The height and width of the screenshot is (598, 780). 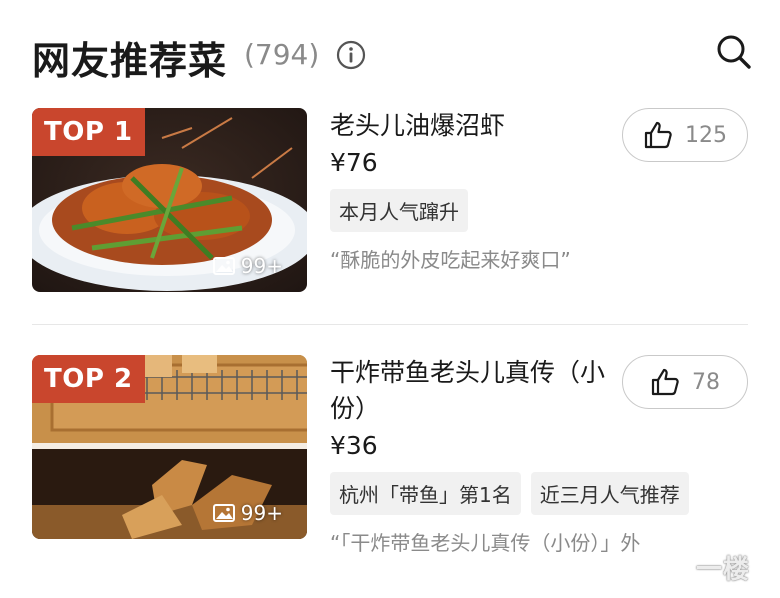 What do you see at coordinates (480, 126) in the screenshot?
I see `dish-name: 老头儿油爆沼虾` at bounding box center [480, 126].